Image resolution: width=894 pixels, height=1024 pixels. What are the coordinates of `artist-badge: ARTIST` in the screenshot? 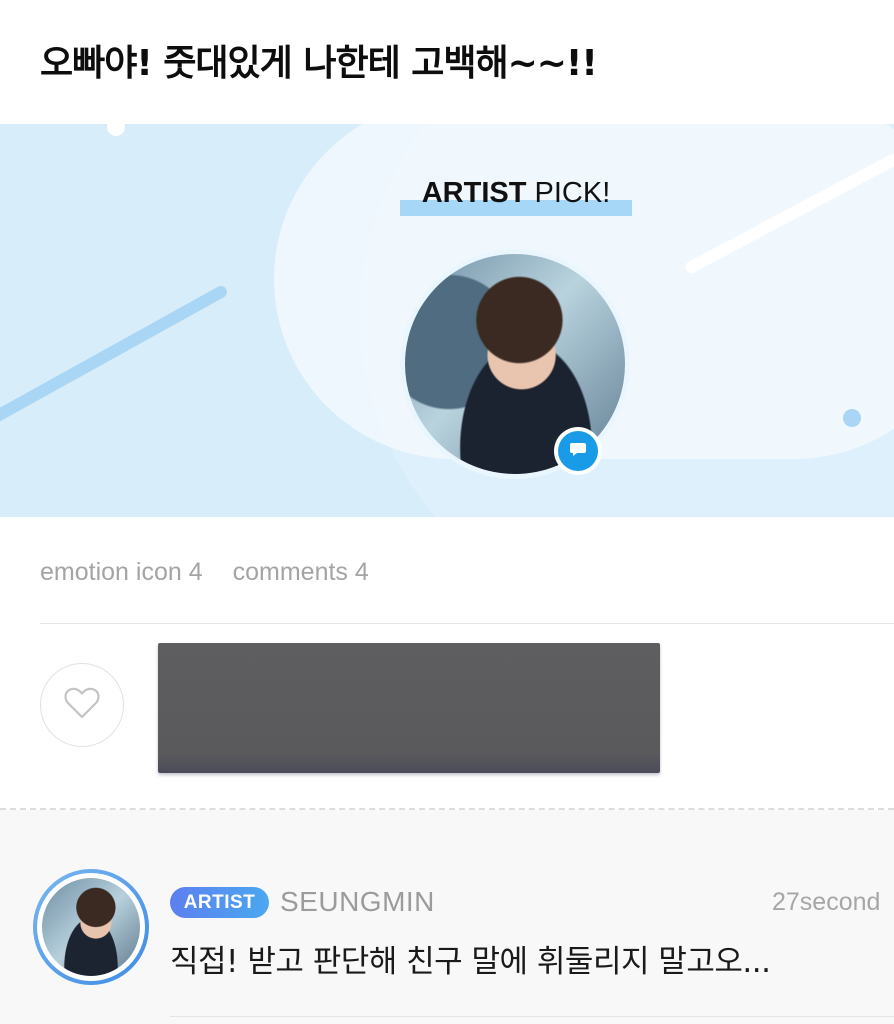 It's located at (219, 902).